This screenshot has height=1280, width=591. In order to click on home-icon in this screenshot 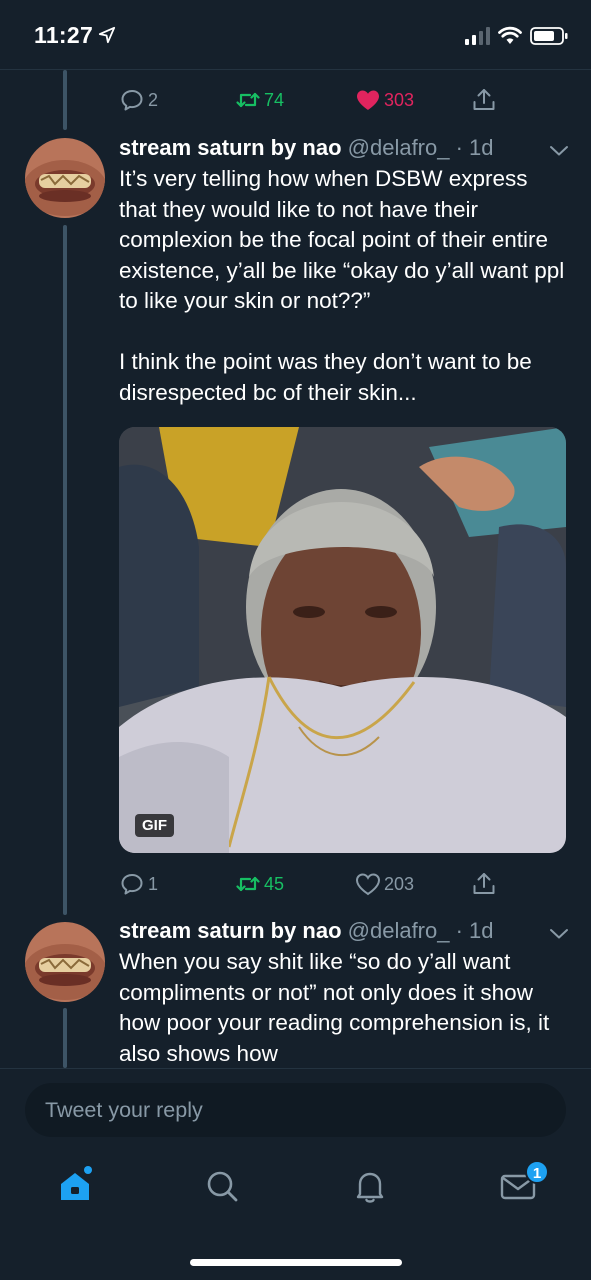, I will do `click(75, 1186)`.